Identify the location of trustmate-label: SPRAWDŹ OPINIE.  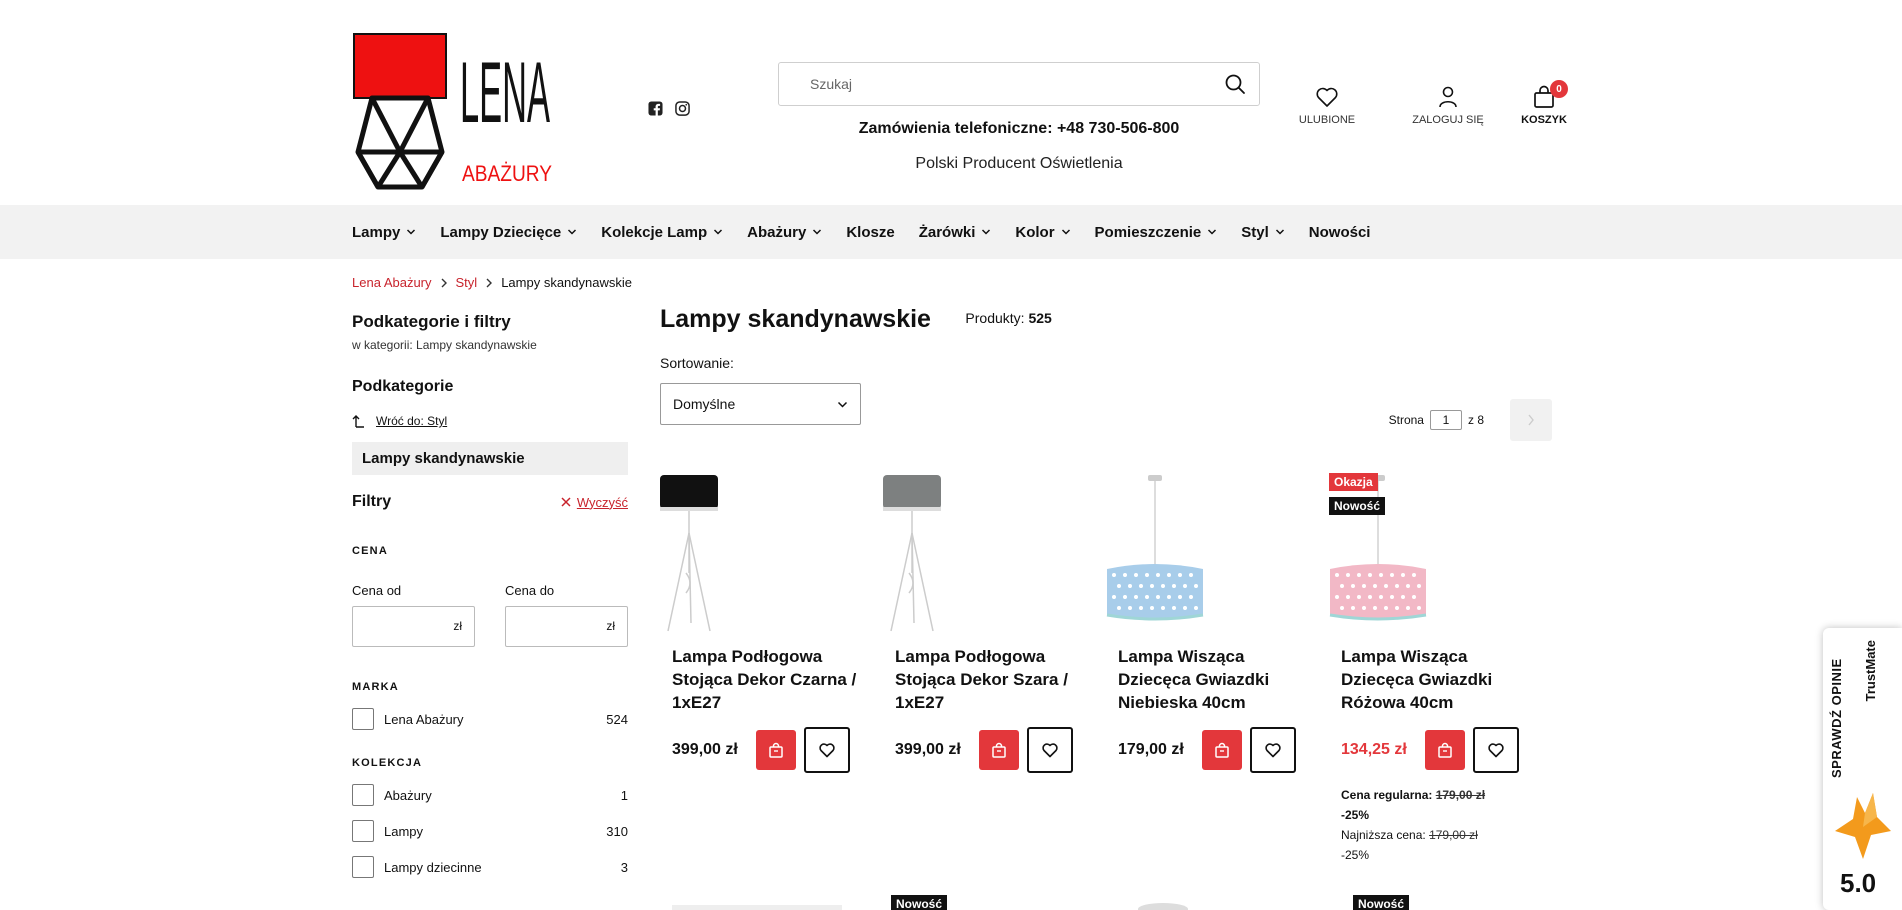
(1836, 718).